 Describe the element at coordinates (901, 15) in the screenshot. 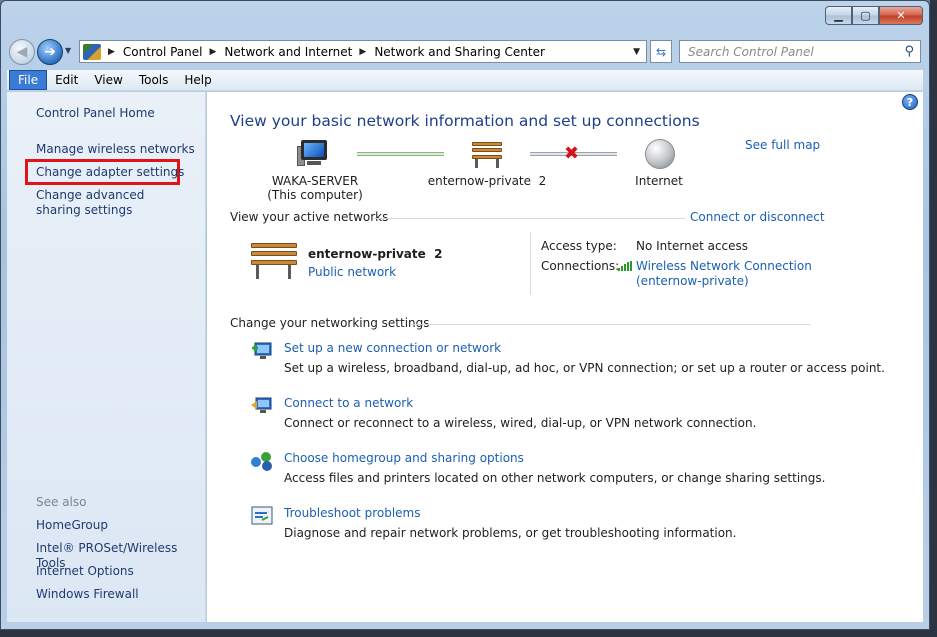

I see `close-button: ✕` at that location.